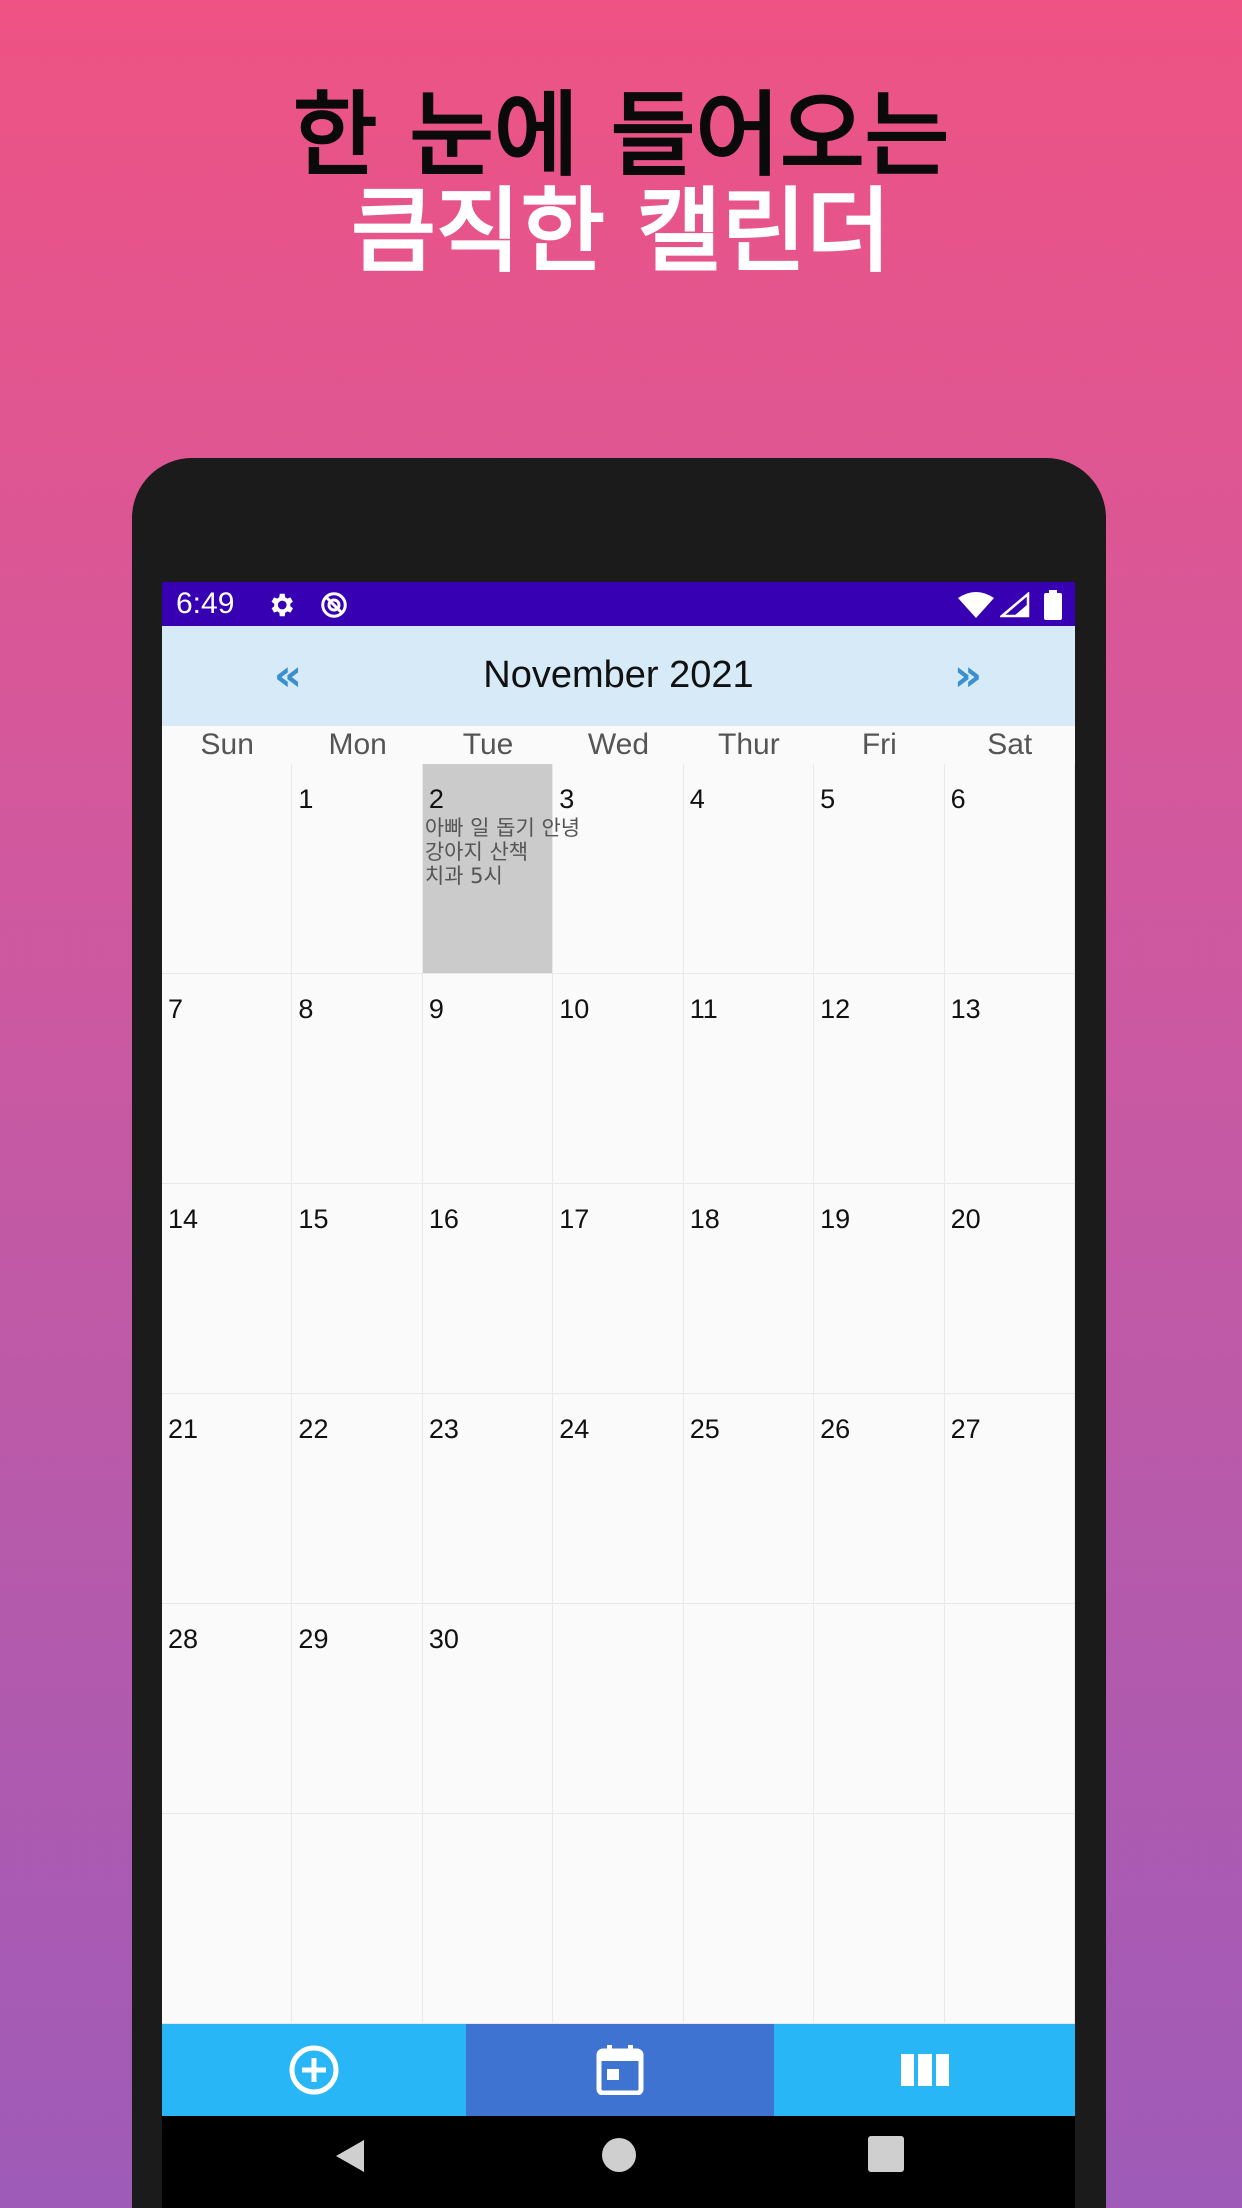 Image resolution: width=1242 pixels, height=2208 pixels. Describe the element at coordinates (749, 1079) in the screenshot. I see `day-cell-11: 11` at that location.